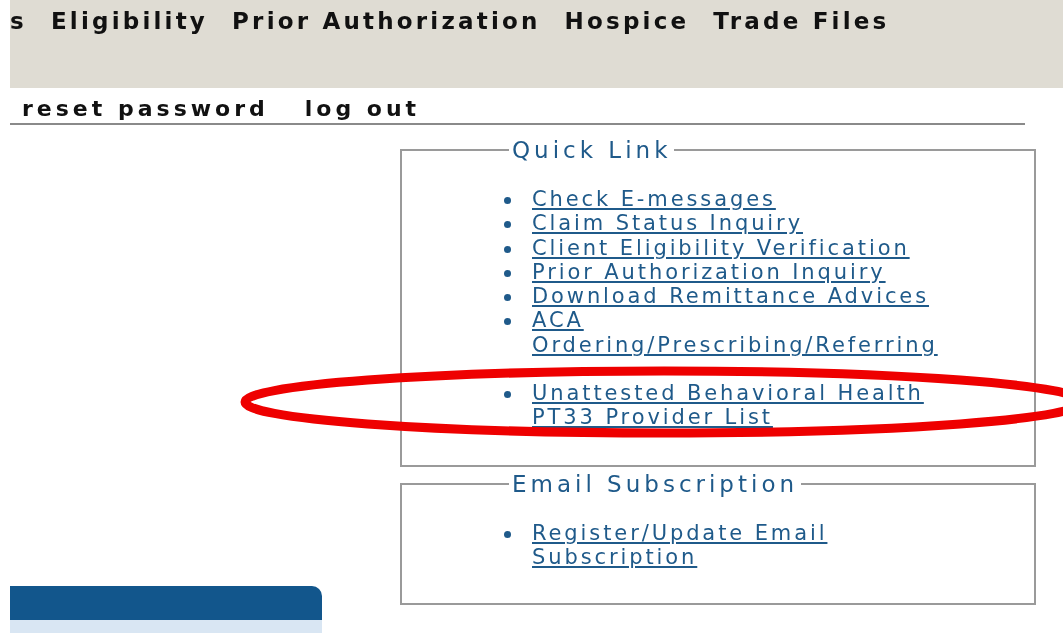  What do you see at coordinates (129, 21) in the screenshot?
I see `nav-link: Eligibility` at bounding box center [129, 21].